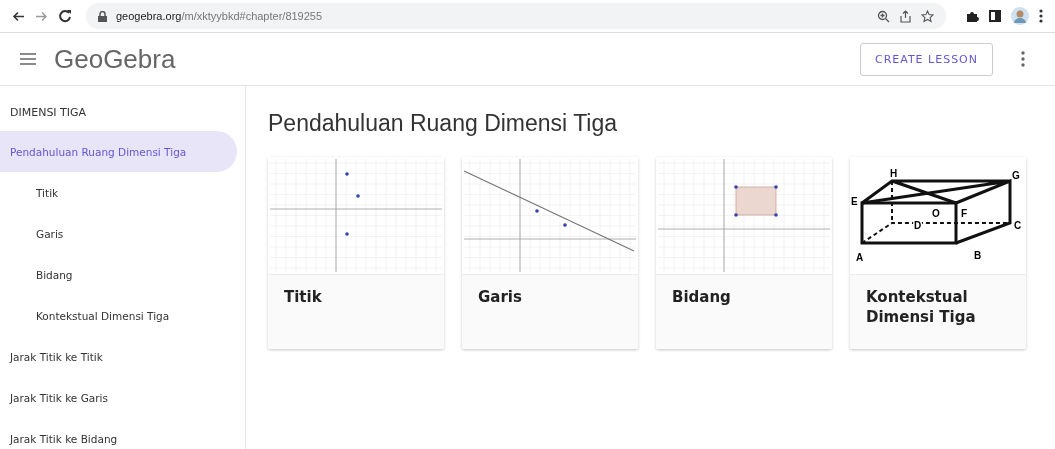  What do you see at coordinates (356, 312) in the screenshot?
I see `card-title: Titik` at bounding box center [356, 312].